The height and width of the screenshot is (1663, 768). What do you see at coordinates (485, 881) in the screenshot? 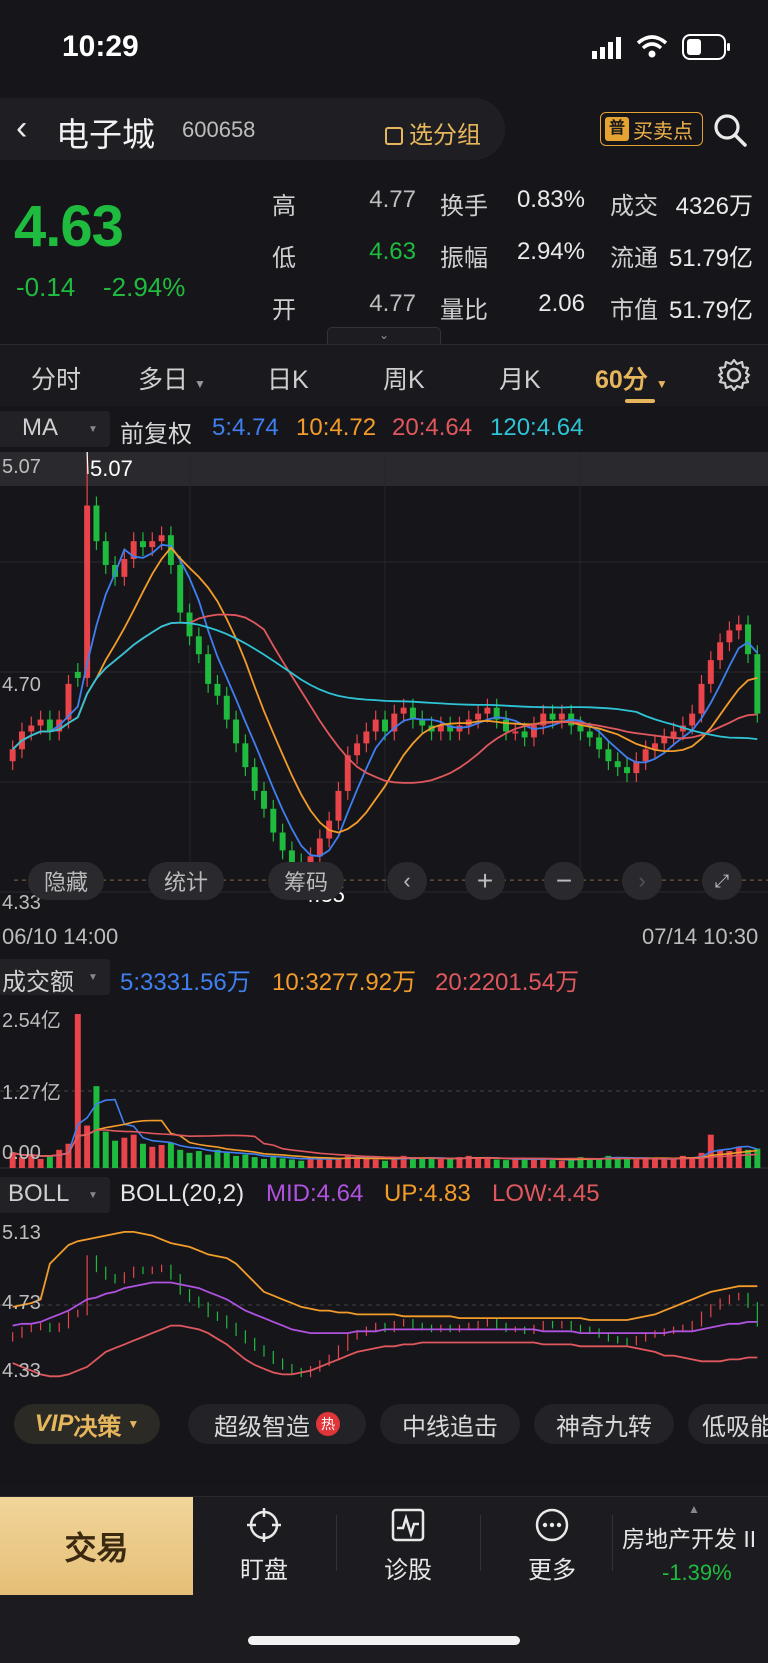
I see `zoom-in-icon: +` at bounding box center [485, 881].